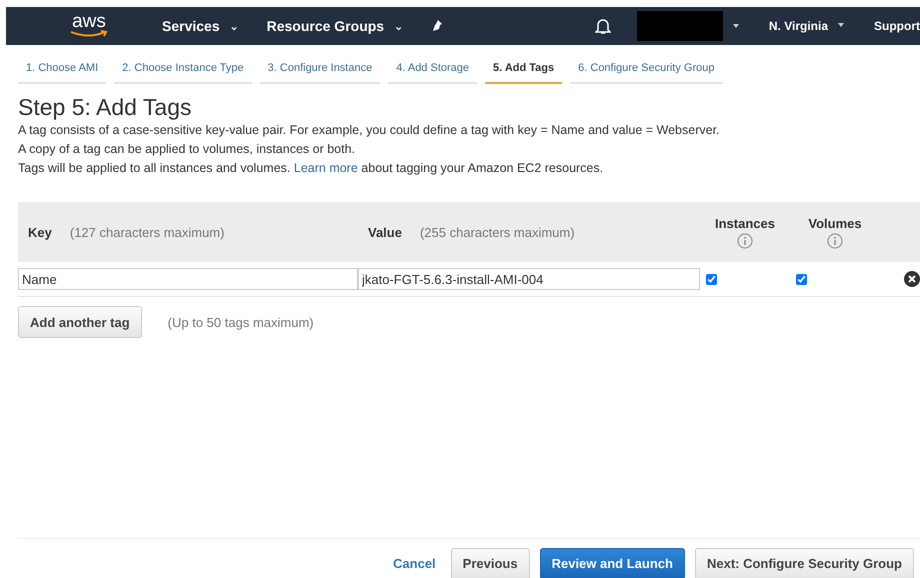  What do you see at coordinates (711, 279) in the screenshot?
I see `instances-checkbox` at bounding box center [711, 279].